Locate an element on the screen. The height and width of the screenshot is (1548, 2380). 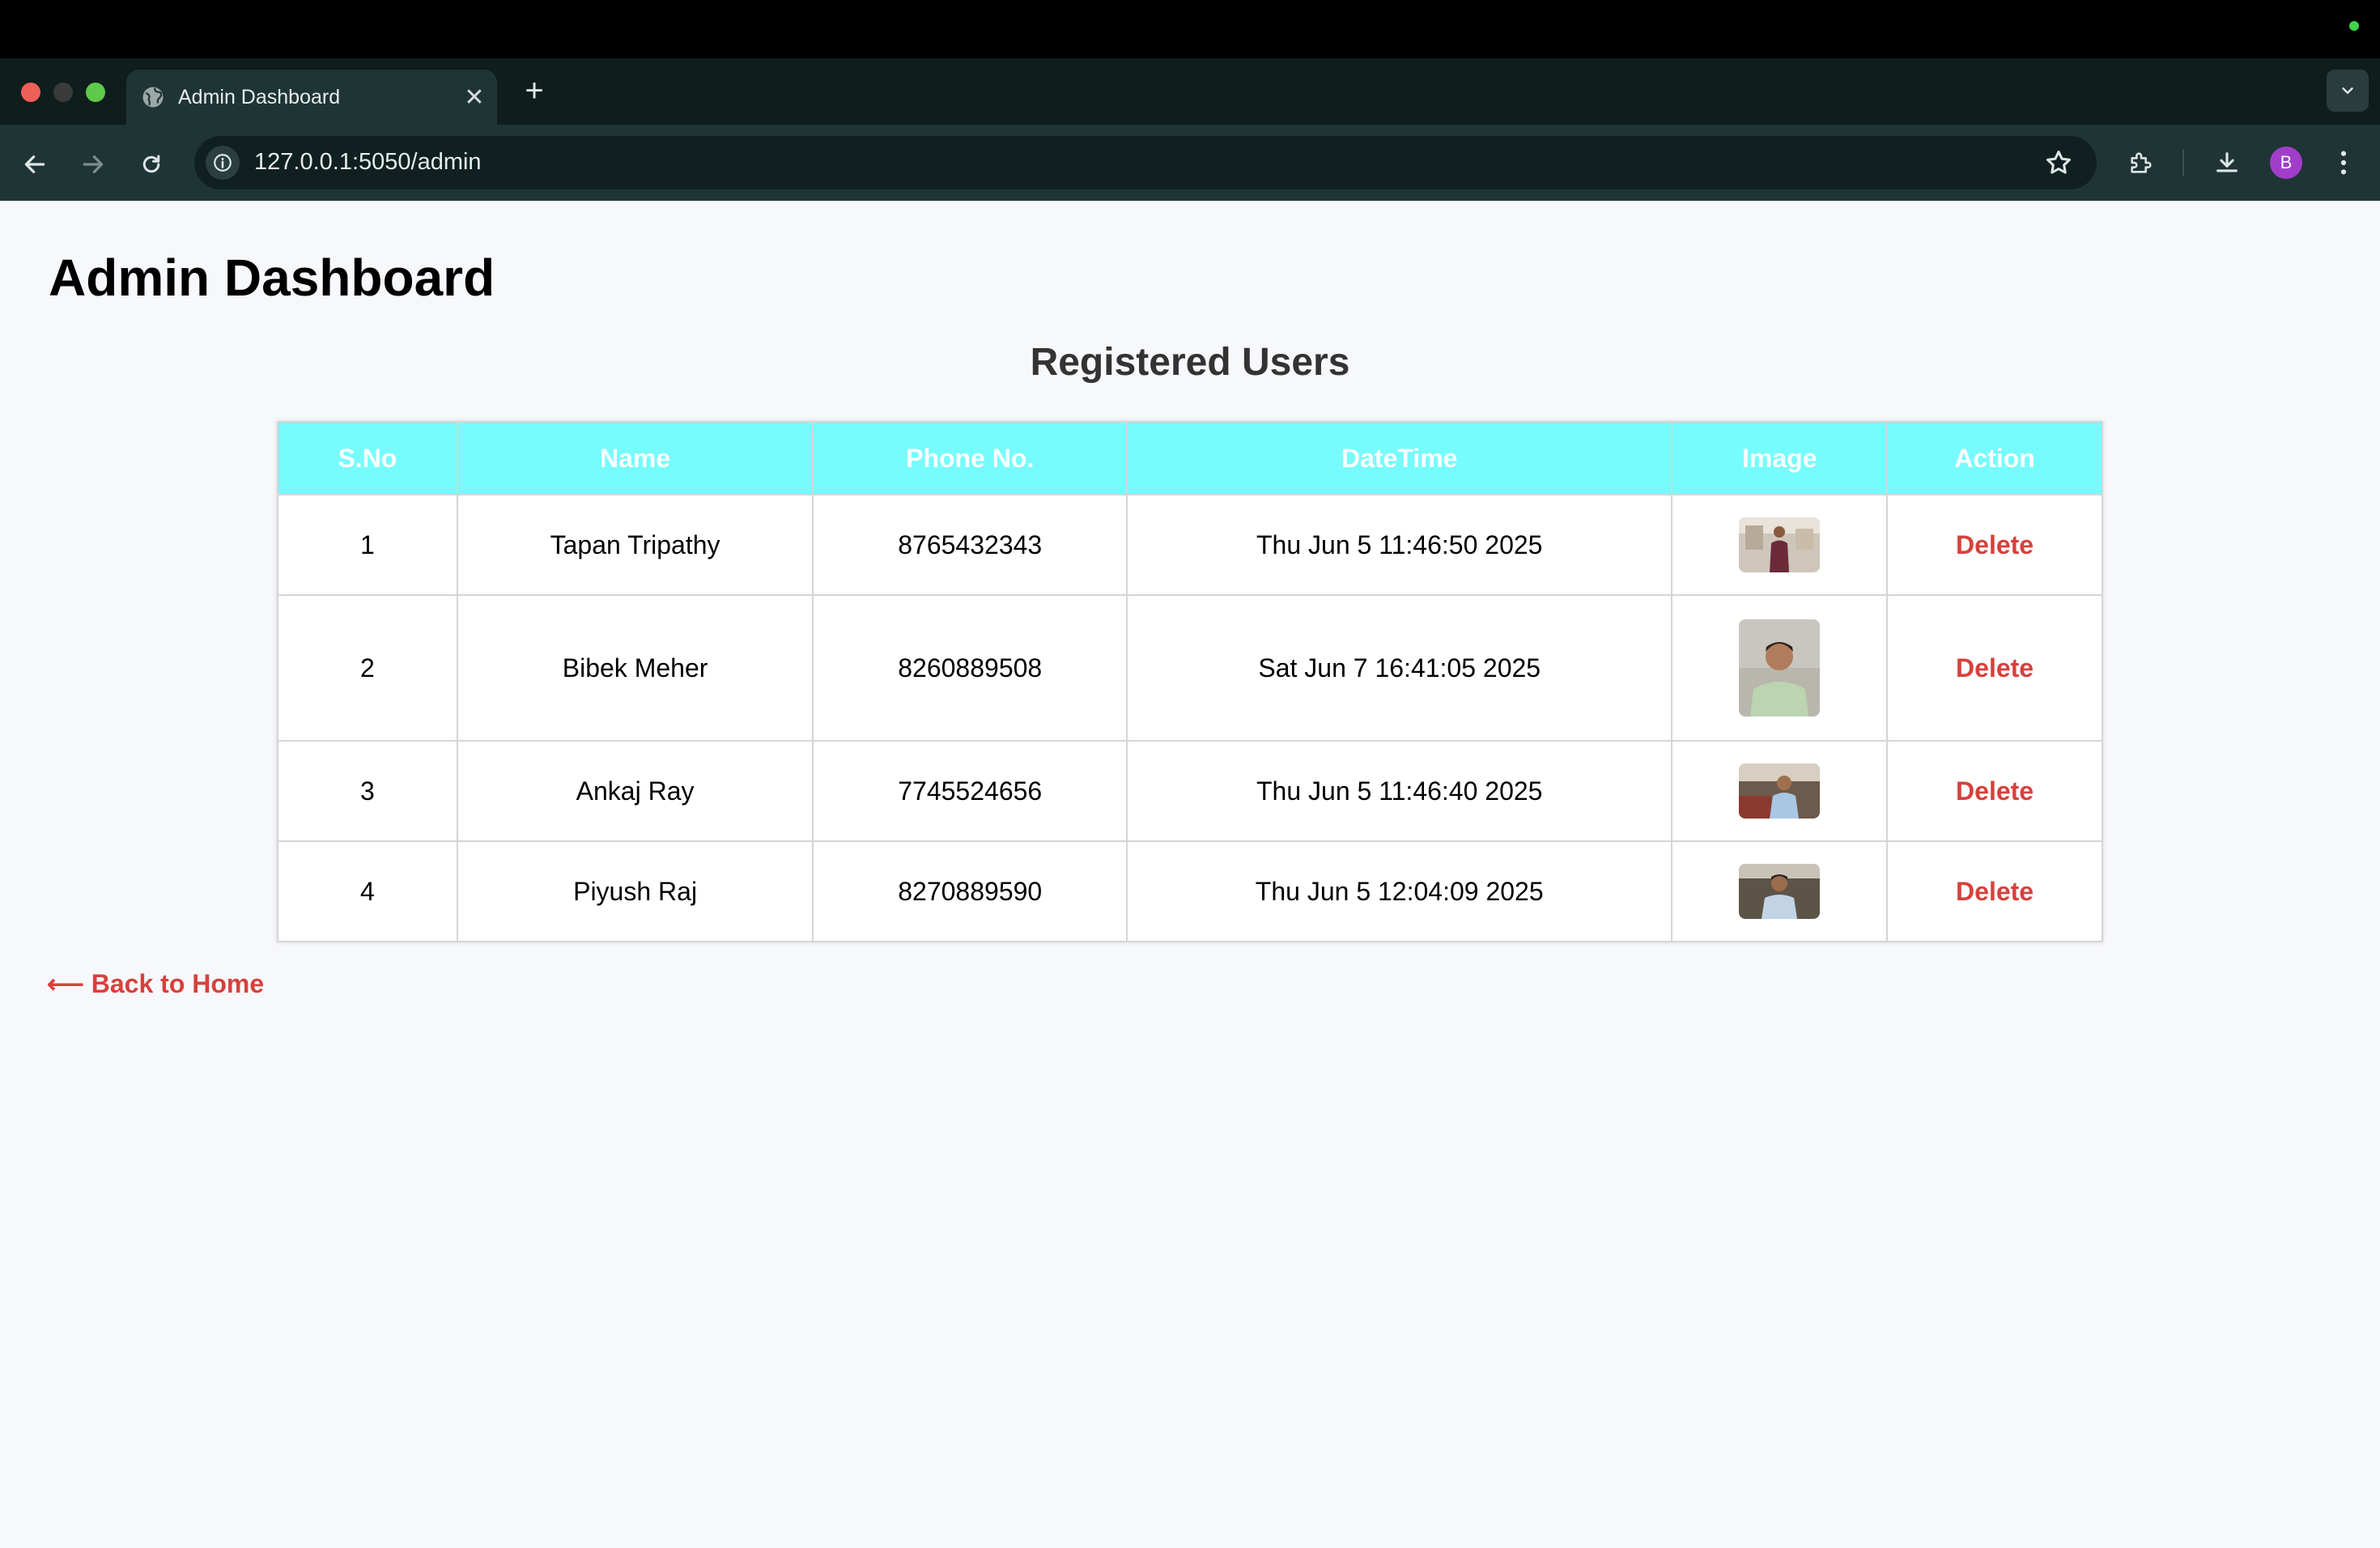
column-header-sno: S.No is located at coordinates (367, 458).